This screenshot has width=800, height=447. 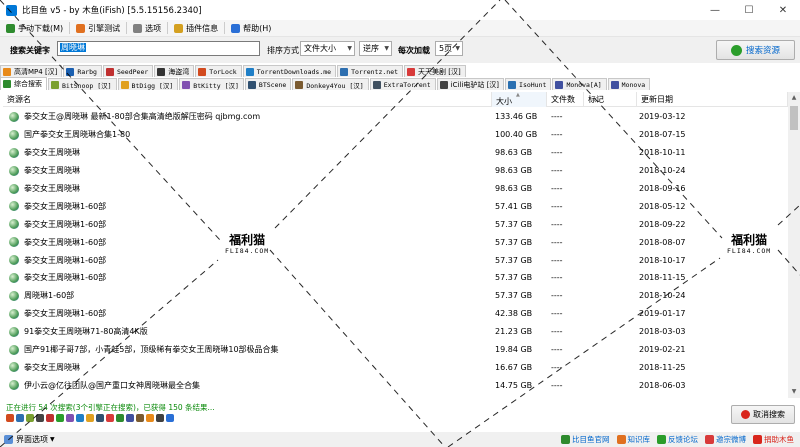 I want to click on engine-tab: BtKitty [汉], so click(x=211, y=84).